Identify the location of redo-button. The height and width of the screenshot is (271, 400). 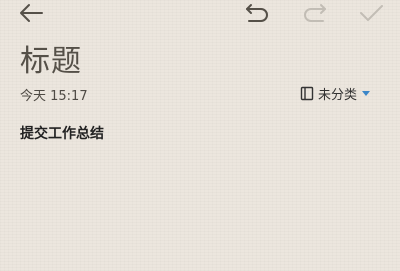
(315, 13).